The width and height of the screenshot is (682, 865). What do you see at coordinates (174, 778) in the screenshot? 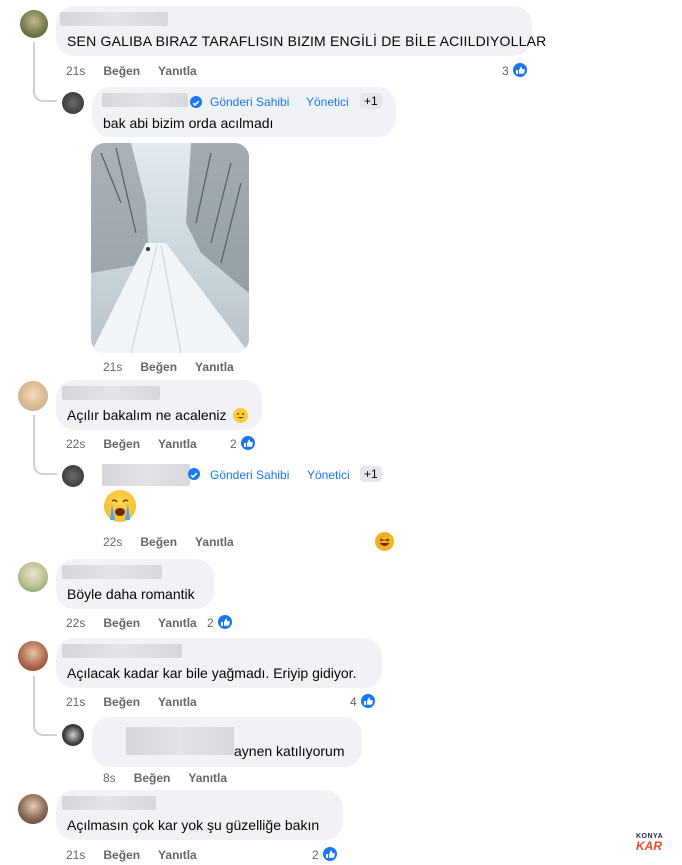
I see `comment-actions: 8s Beğen Yanıtla` at bounding box center [174, 778].